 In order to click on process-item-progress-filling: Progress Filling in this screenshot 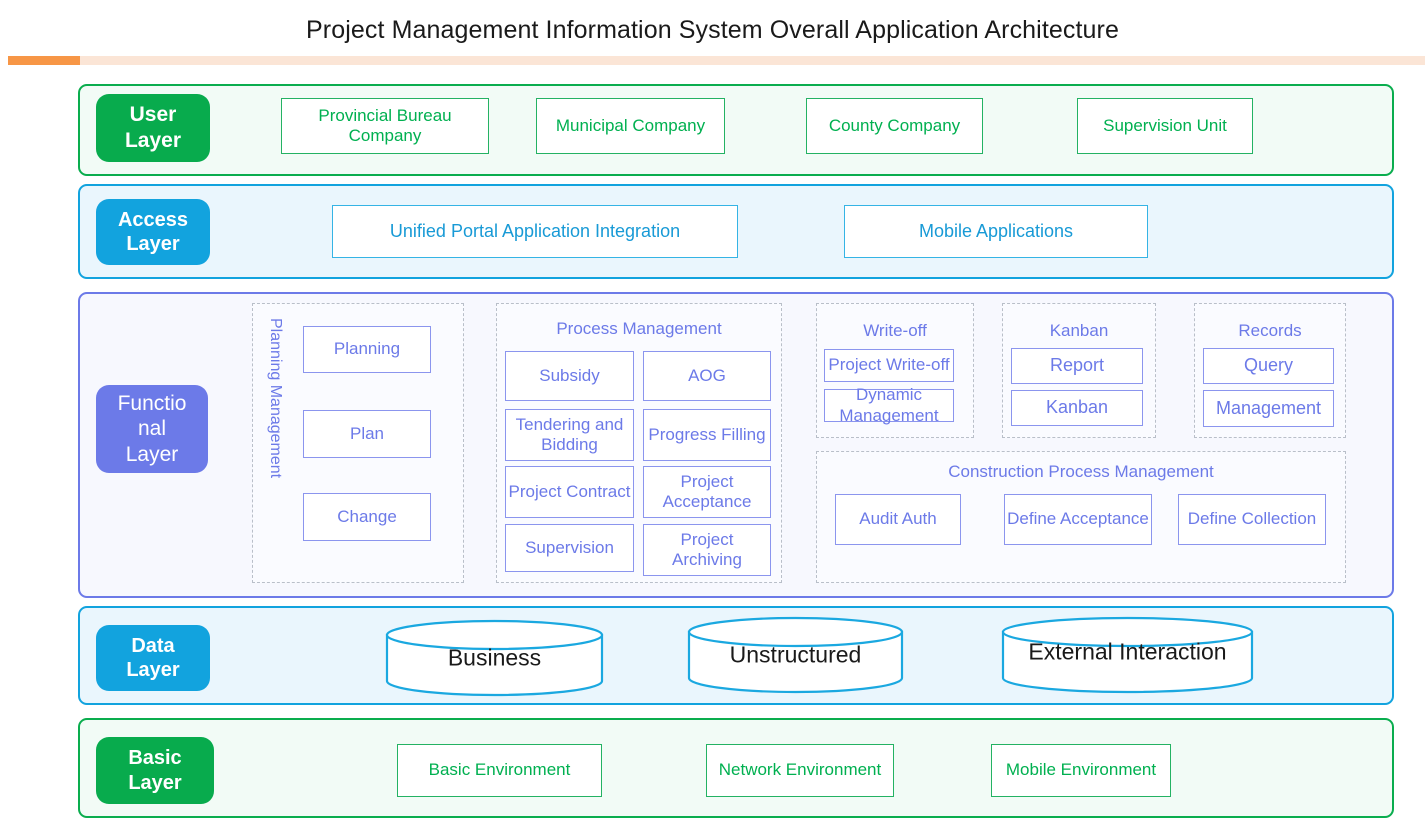, I will do `click(707, 435)`.